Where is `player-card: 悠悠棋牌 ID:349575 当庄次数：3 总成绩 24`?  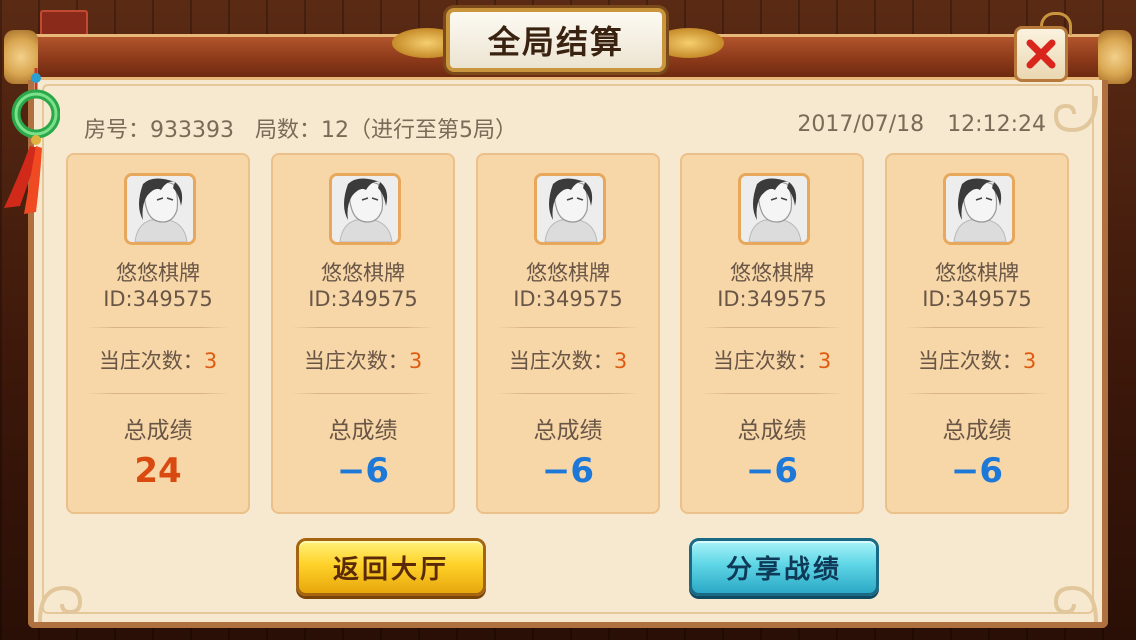
player-card: 悠悠棋牌 ID:349575 当庄次数：3 总成绩 24 is located at coordinates (158, 333).